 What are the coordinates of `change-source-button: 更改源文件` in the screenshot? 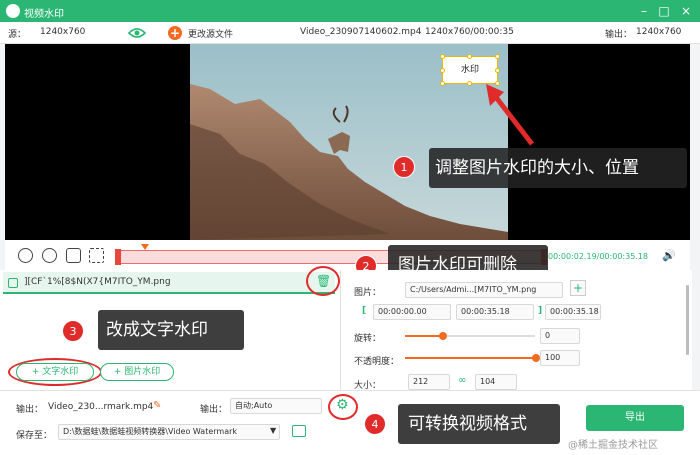 It's located at (210, 33).